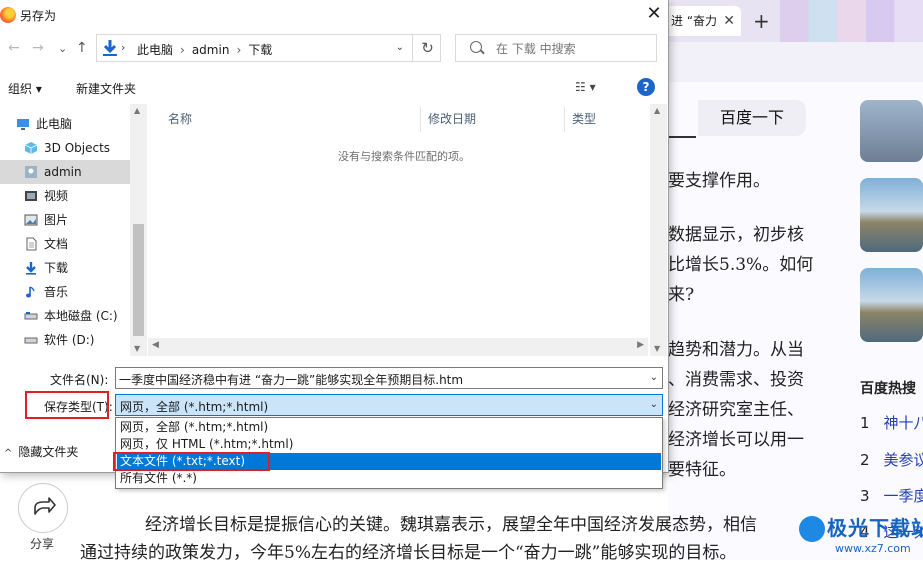 This screenshot has height=563, width=923. Describe the element at coordinates (334, 15) in the screenshot. I see `dialog-title-bar: 另存为 ✕` at that location.